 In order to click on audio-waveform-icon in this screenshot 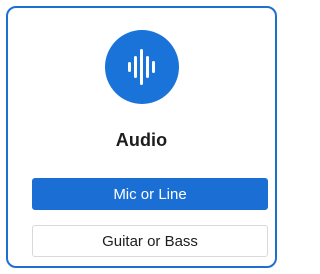, I will do `click(141, 67)`.